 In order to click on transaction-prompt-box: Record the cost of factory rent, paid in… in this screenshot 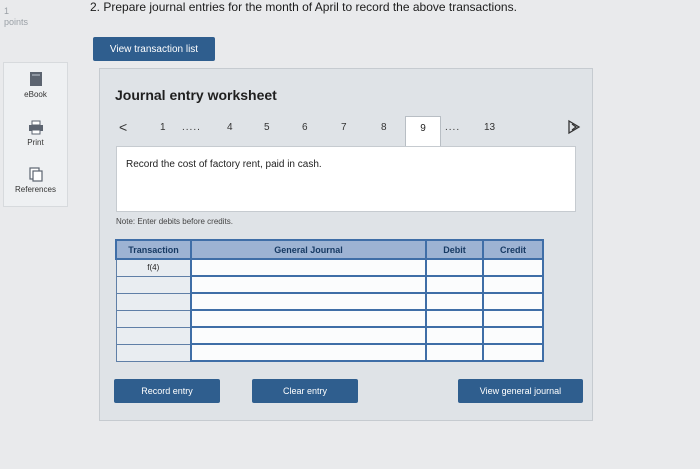, I will do `click(346, 179)`.